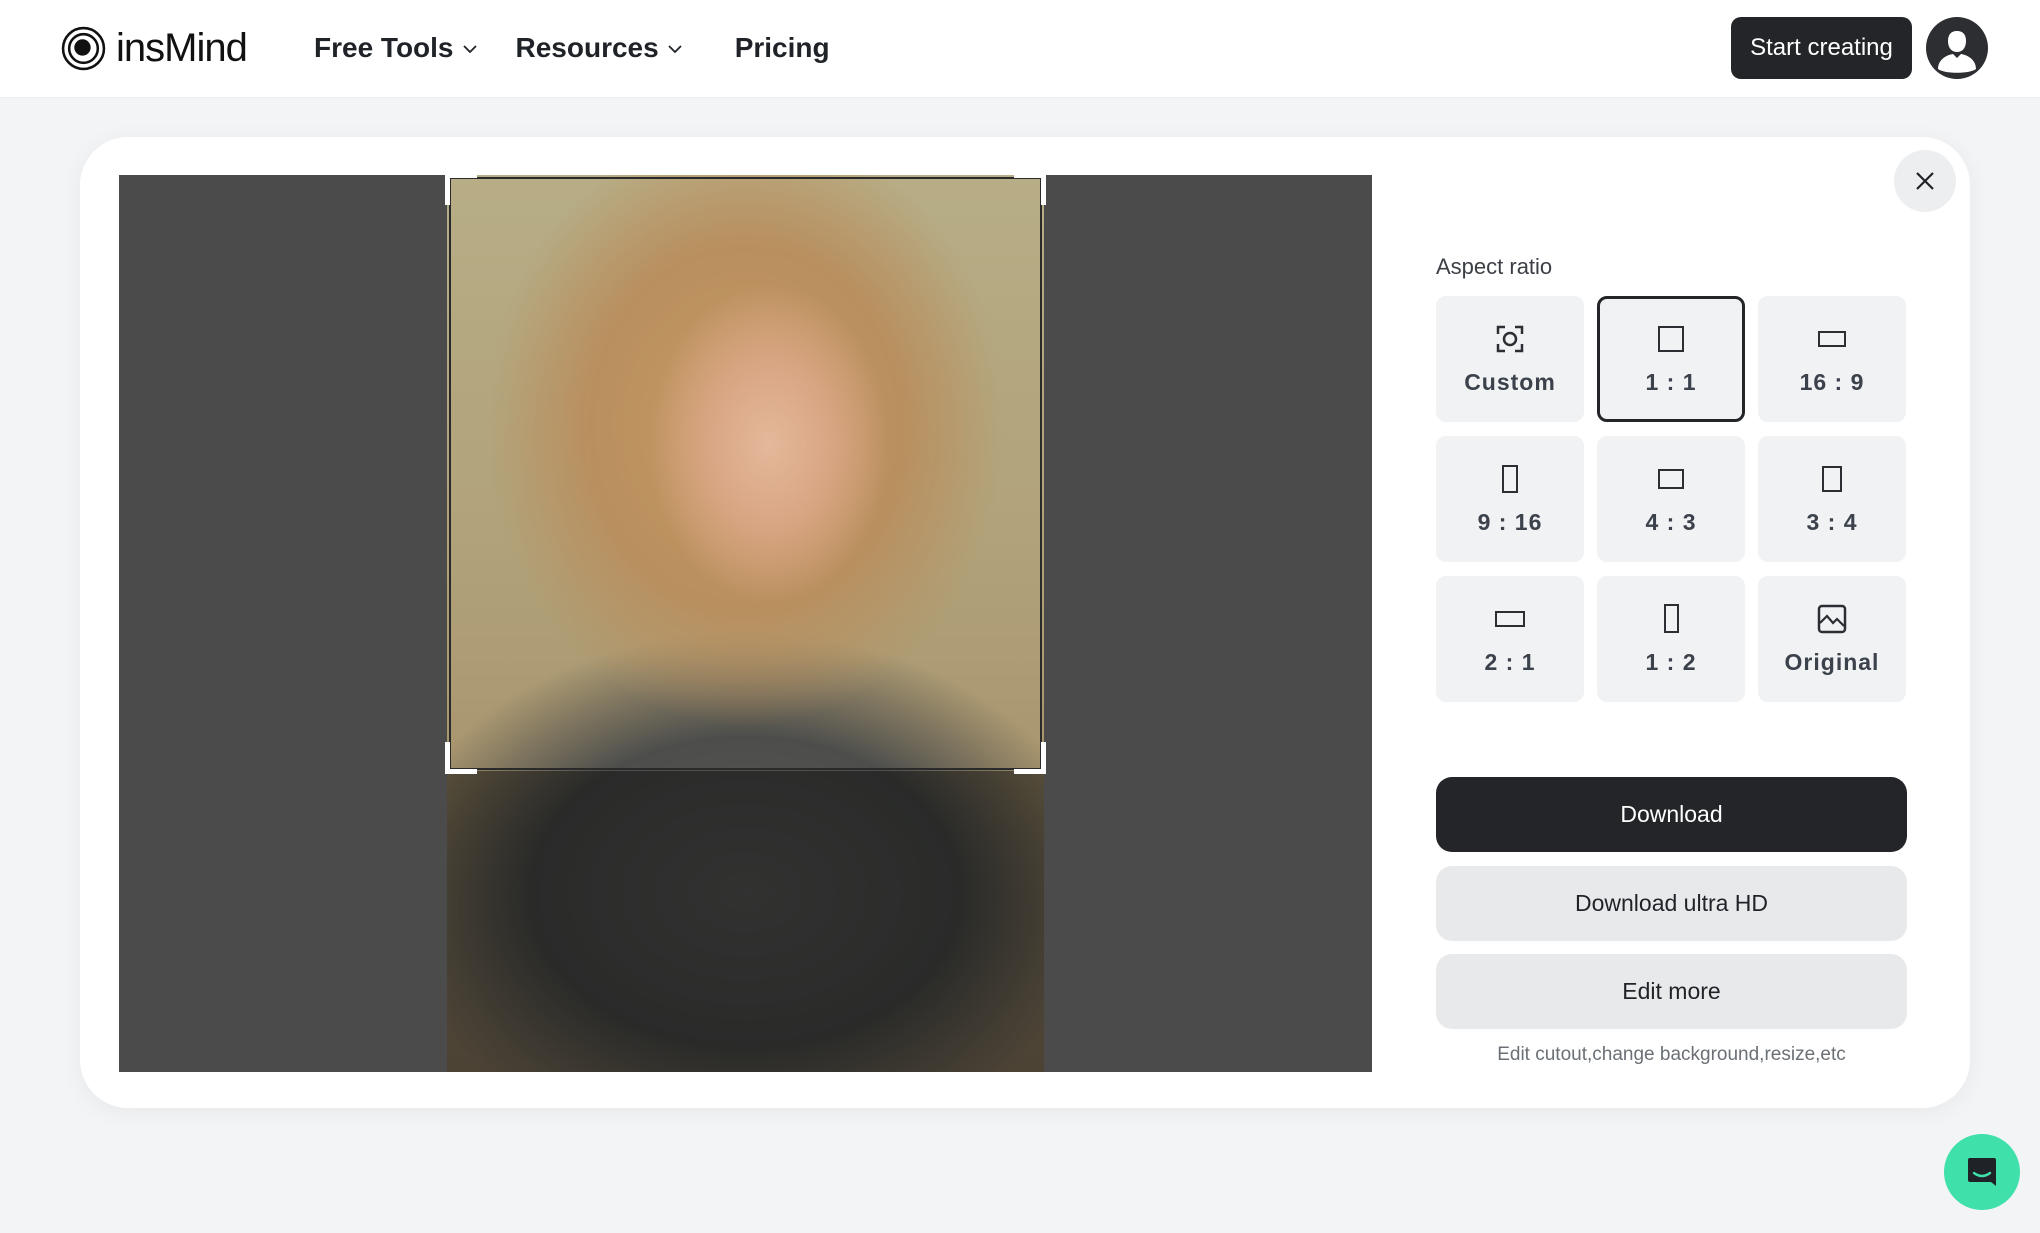 The image size is (2040, 1233). What do you see at coordinates (83, 48) in the screenshot?
I see `insmind-logo-icon` at bounding box center [83, 48].